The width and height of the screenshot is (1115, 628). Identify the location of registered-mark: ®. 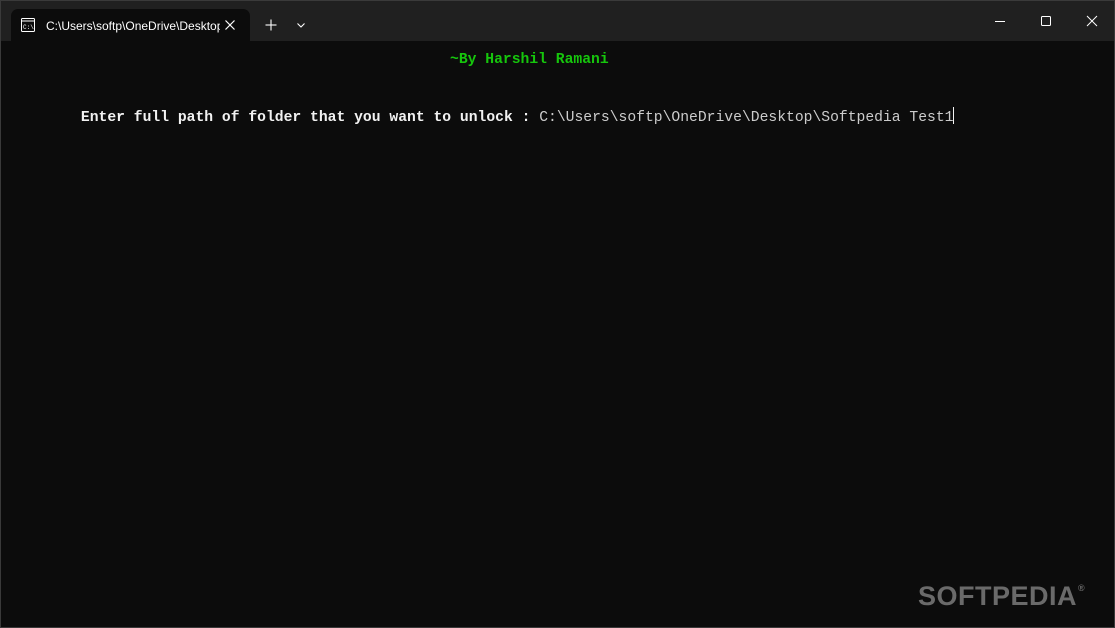
(1082, 588).